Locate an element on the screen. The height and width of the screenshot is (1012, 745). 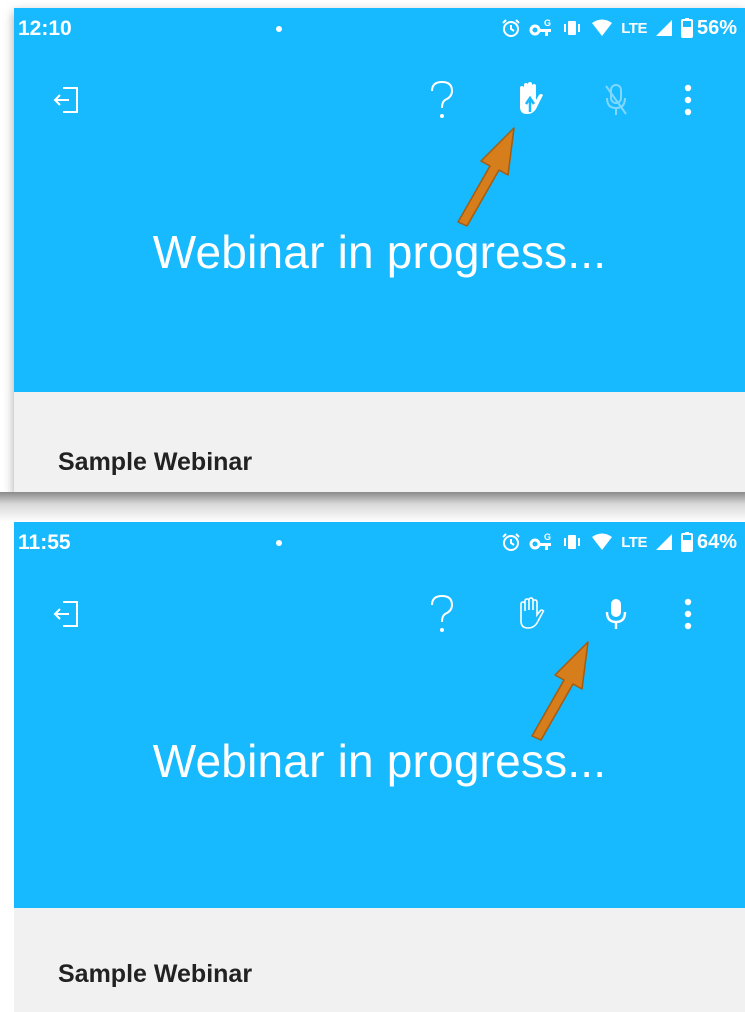
status-icons: G LTE 56% is located at coordinates (619, 28).